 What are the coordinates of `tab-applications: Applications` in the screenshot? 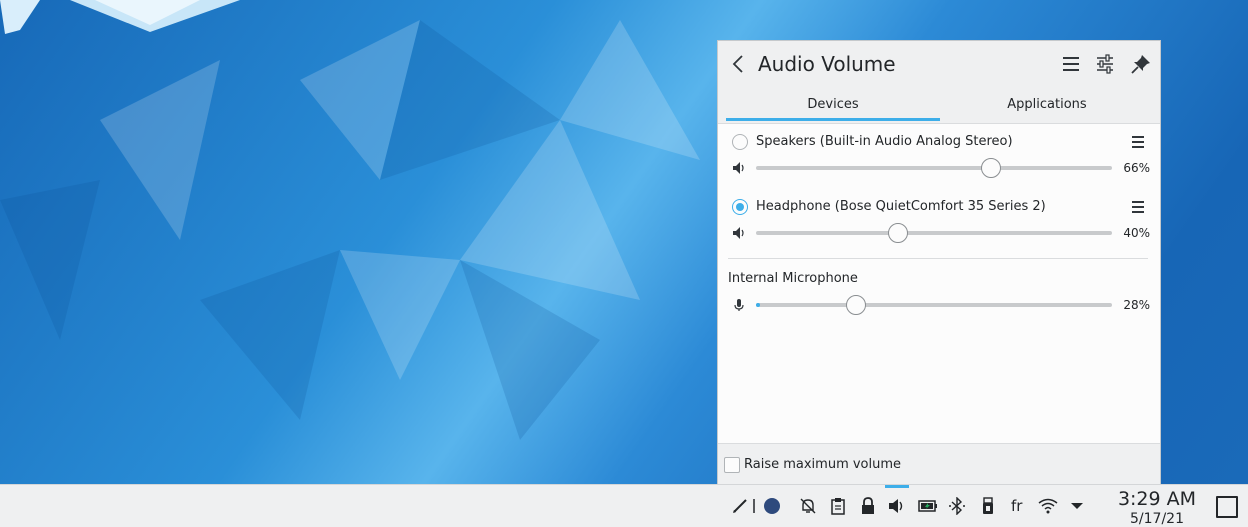 It's located at (1047, 107).